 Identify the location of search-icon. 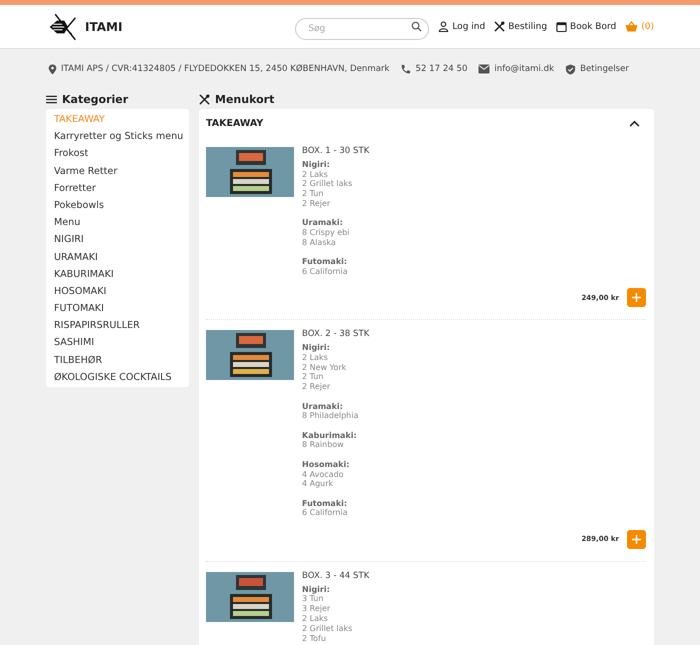
(416, 26).